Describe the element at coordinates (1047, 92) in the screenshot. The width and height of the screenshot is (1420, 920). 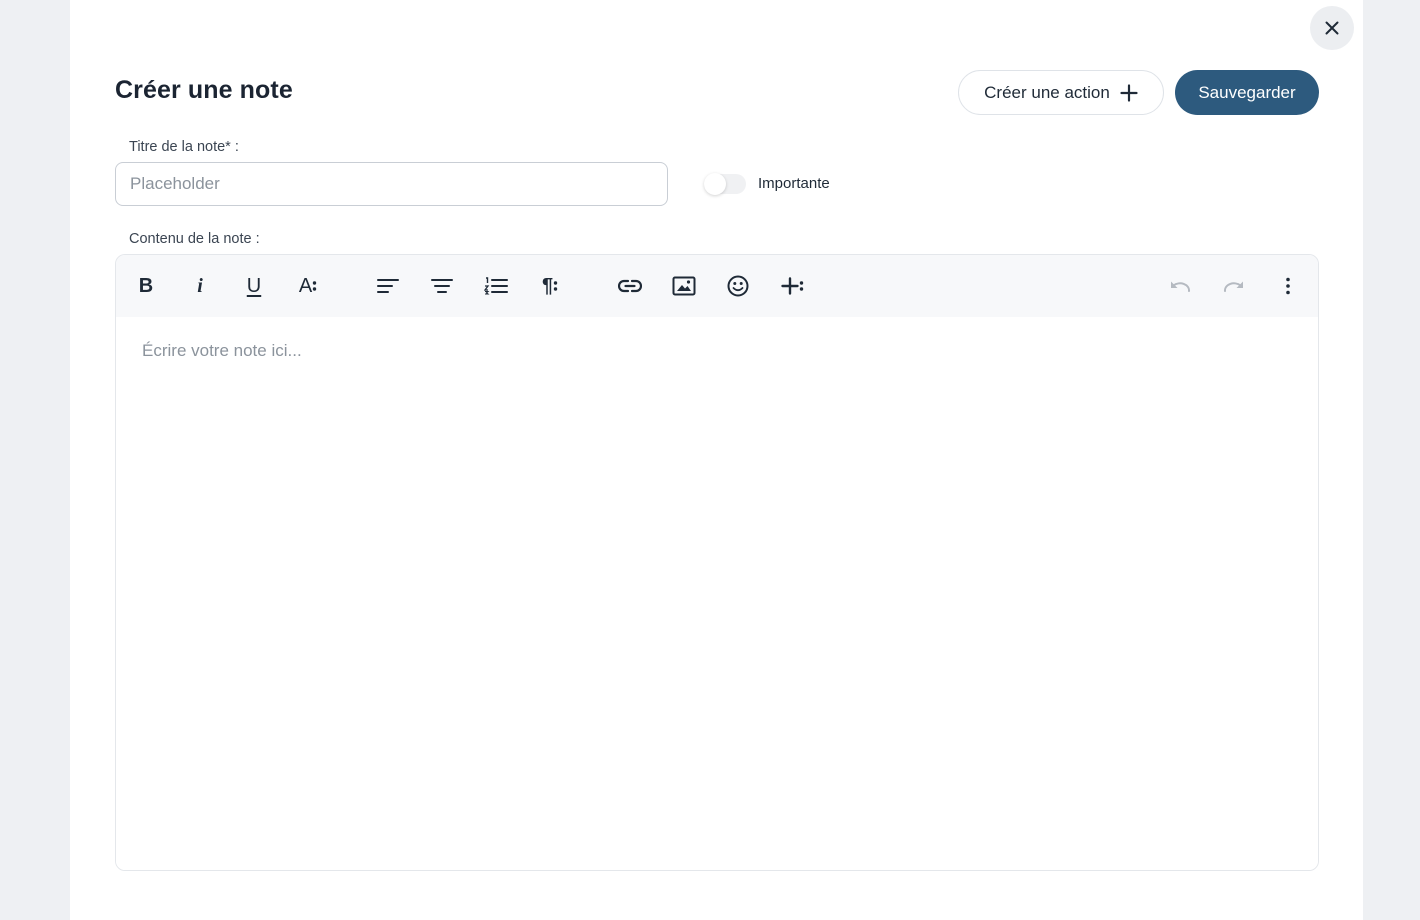
I see `create-action-label: Créer une action` at that location.